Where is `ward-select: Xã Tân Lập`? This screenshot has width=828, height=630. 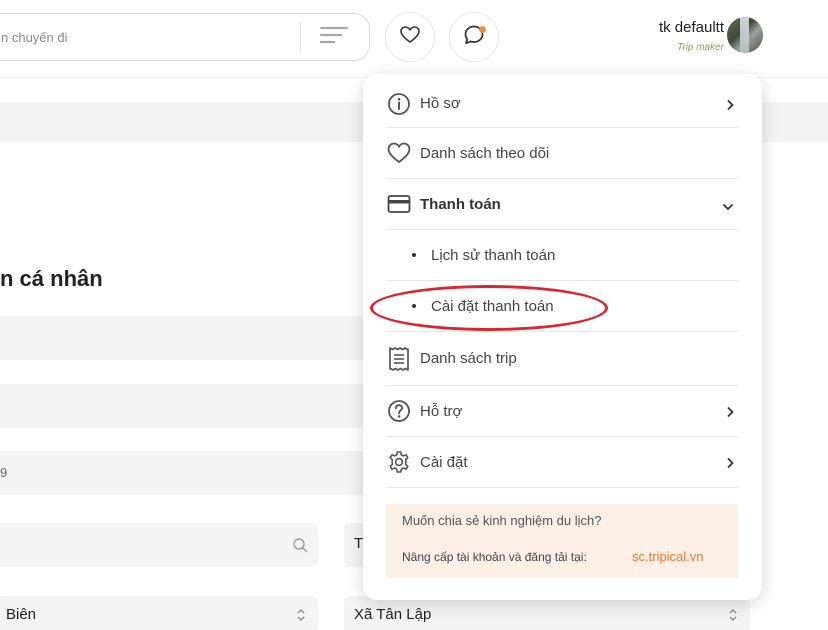
ward-select: Xã Tân Lập is located at coordinates (547, 613).